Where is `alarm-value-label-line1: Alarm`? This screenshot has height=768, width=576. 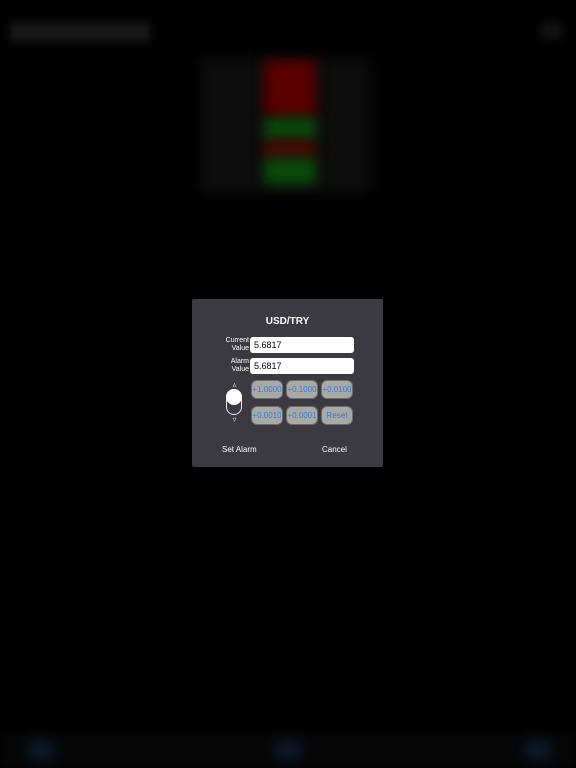 alarm-value-label-line1: Alarm is located at coordinates (239, 361).